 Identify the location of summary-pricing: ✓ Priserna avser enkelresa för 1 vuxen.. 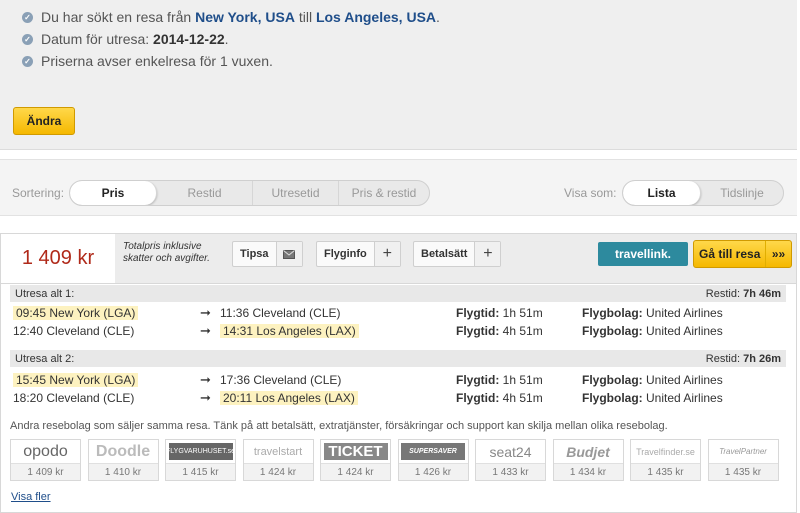
(231, 61).